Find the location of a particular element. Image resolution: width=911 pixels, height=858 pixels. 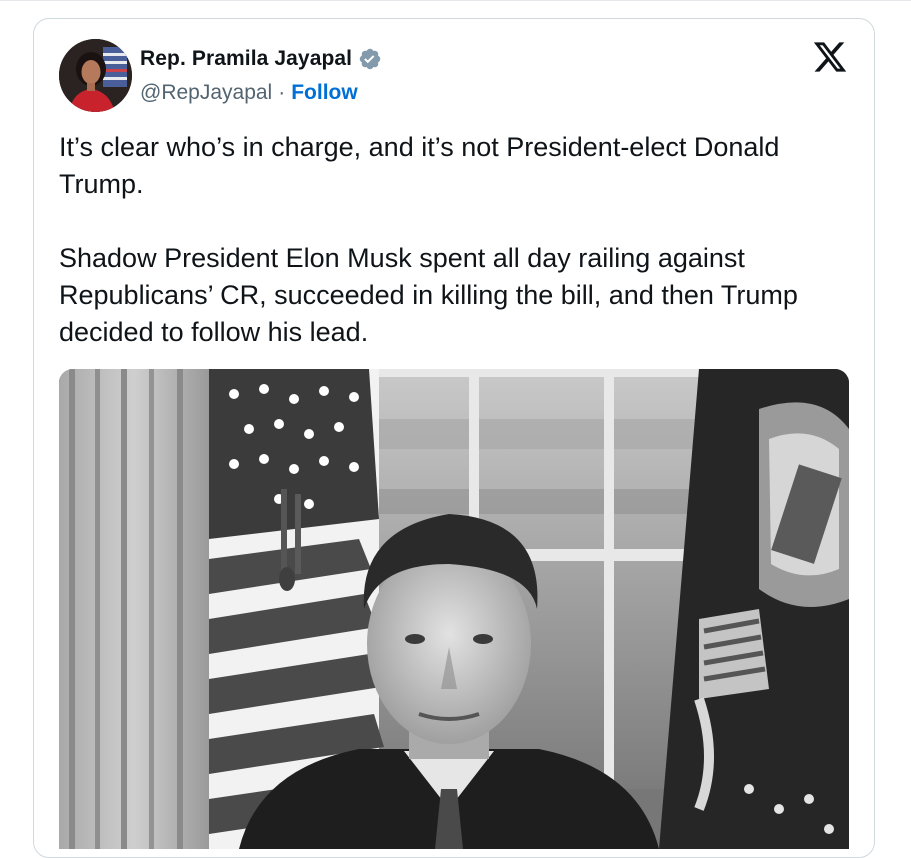

avatar-image is located at coordinates (95, 75).